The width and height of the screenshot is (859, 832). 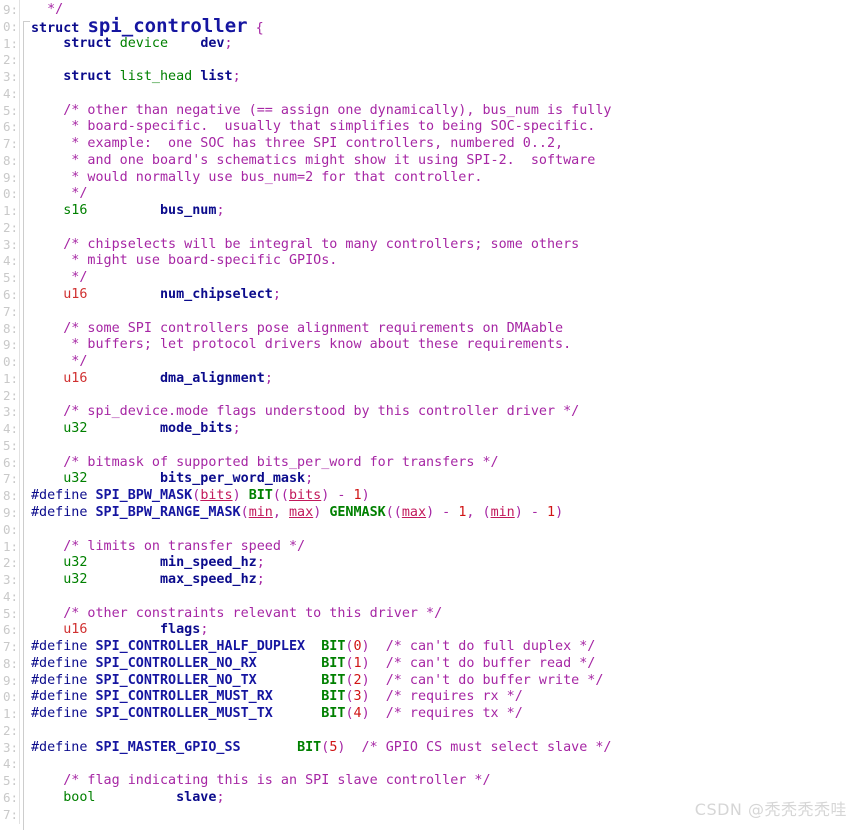 I want to click on line-number: 1:, so click(x=10, y=211).